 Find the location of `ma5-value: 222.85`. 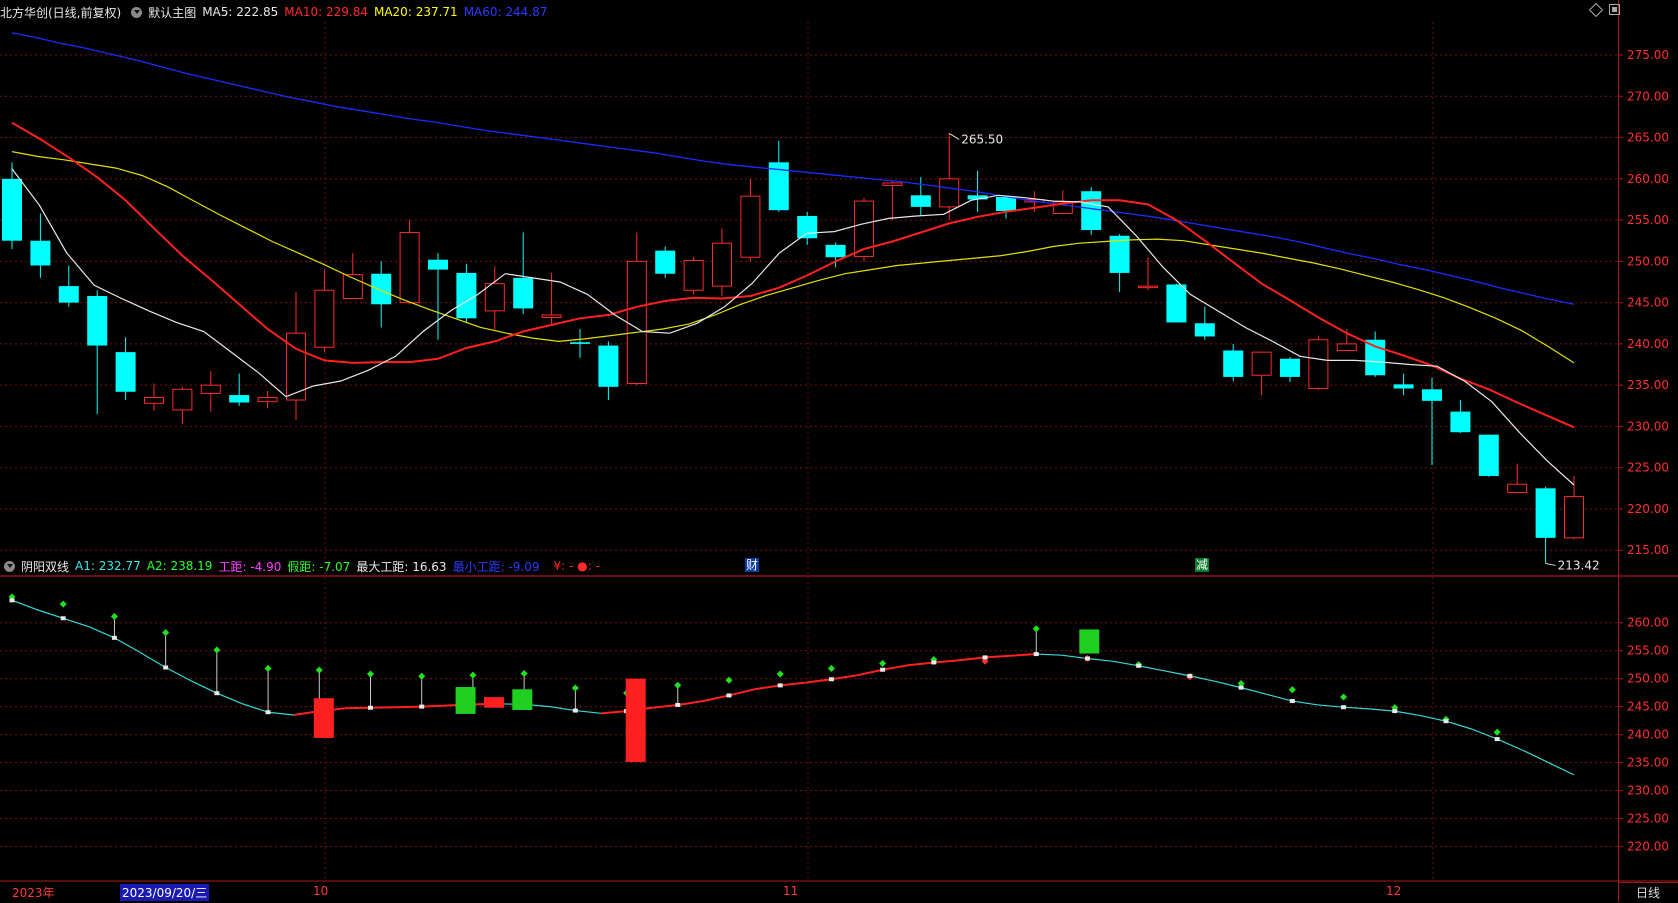

ma5-value: 222.85 is located at coordinates (257, 12).